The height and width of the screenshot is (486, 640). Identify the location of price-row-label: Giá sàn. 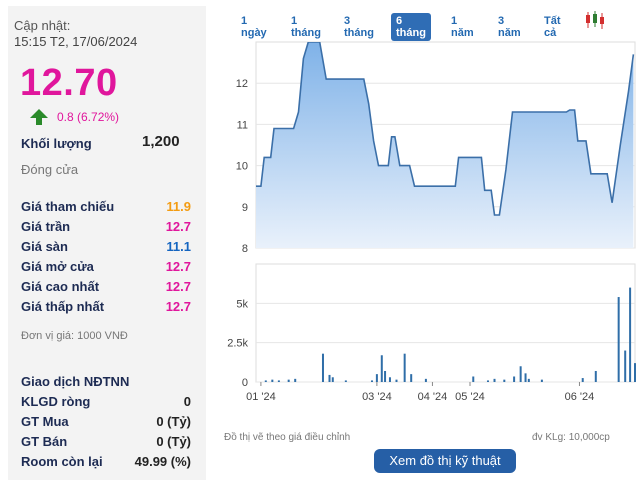
(44, 246).